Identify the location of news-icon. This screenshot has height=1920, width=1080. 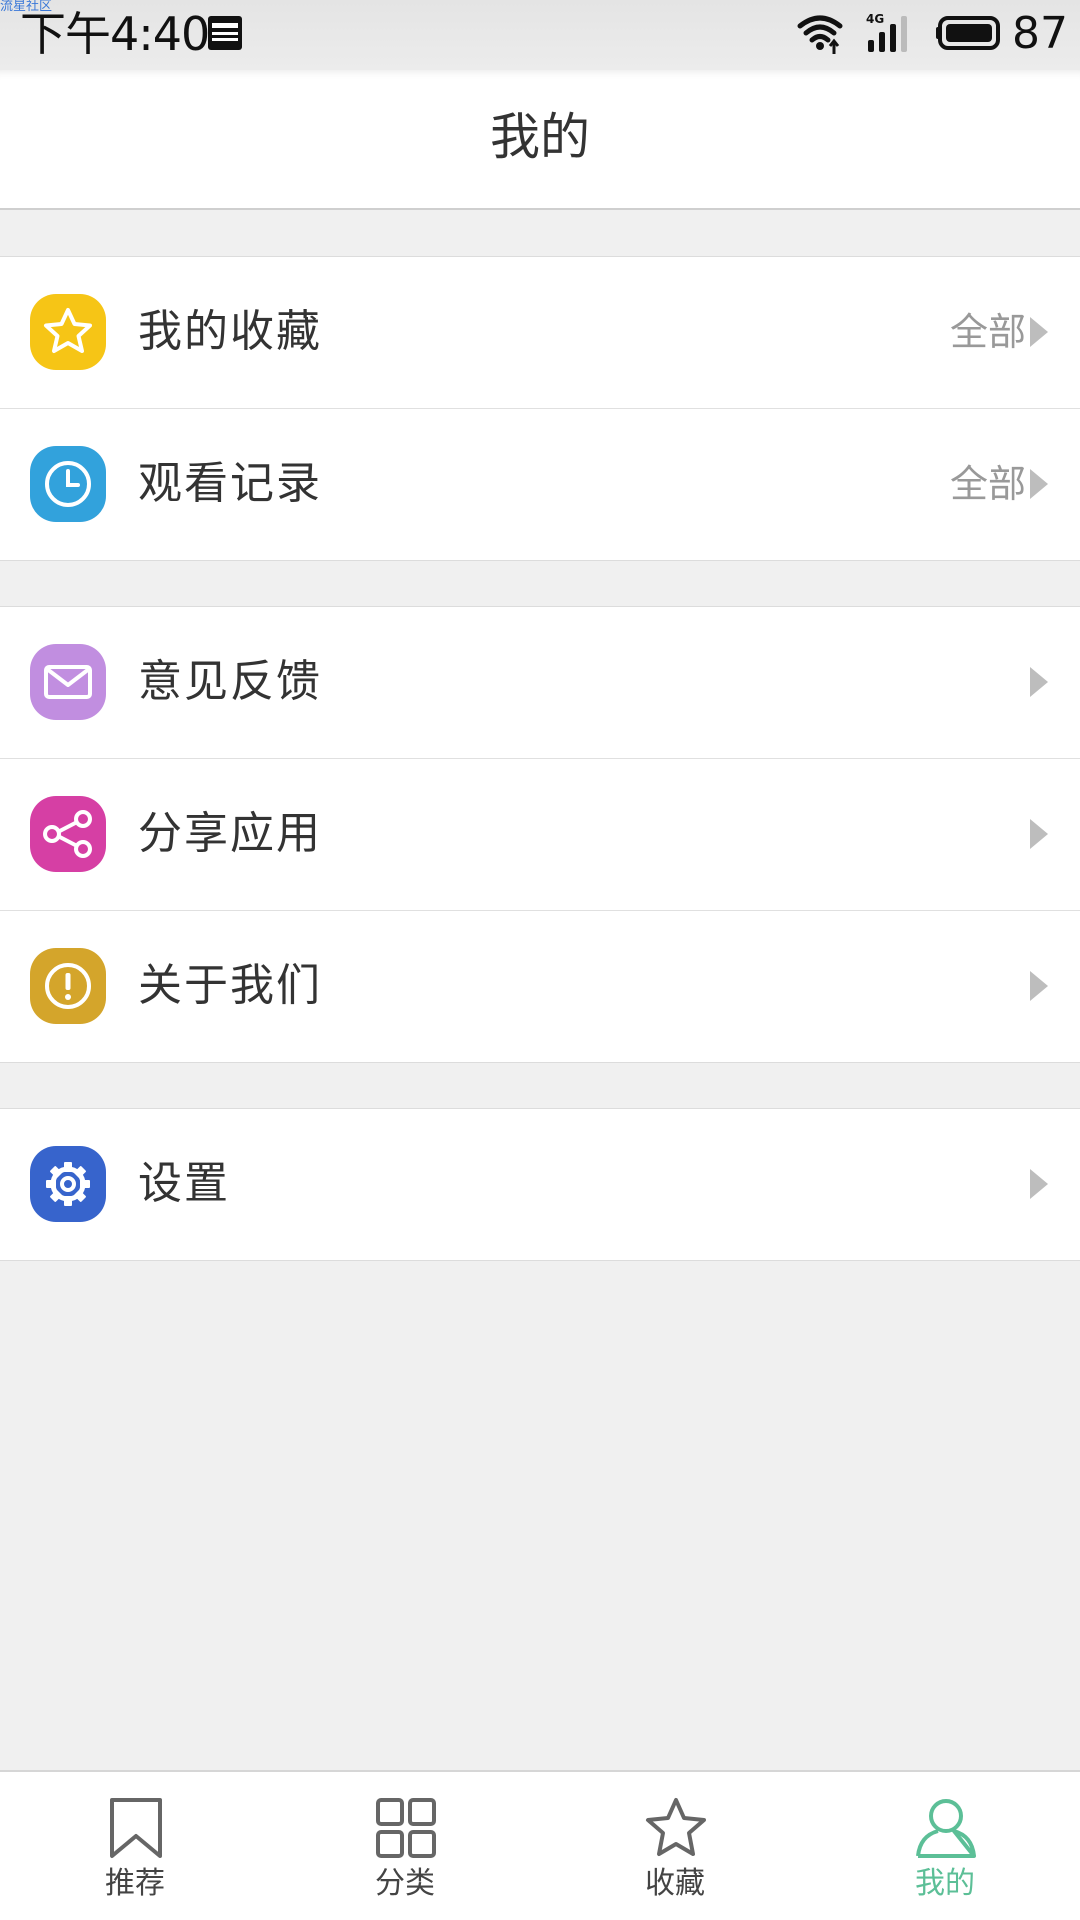
(225, 33).